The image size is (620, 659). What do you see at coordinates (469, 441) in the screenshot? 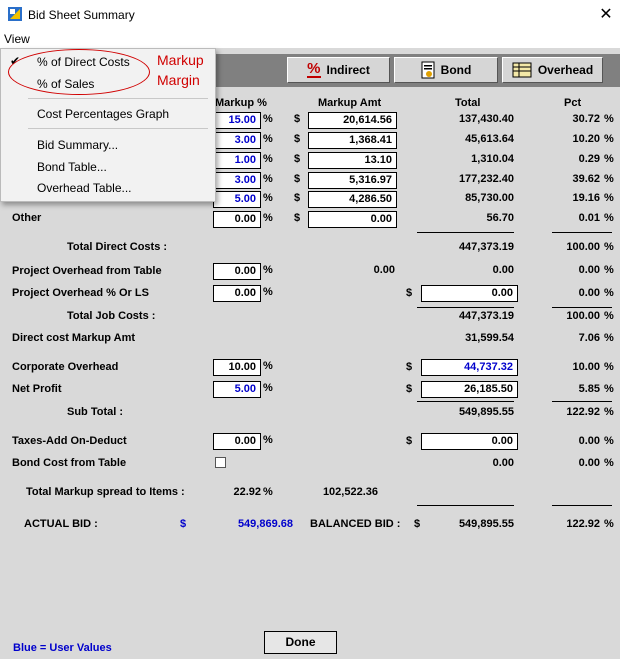
I see `taxes-total-input: 0.00` at bounding box center [469, 441].